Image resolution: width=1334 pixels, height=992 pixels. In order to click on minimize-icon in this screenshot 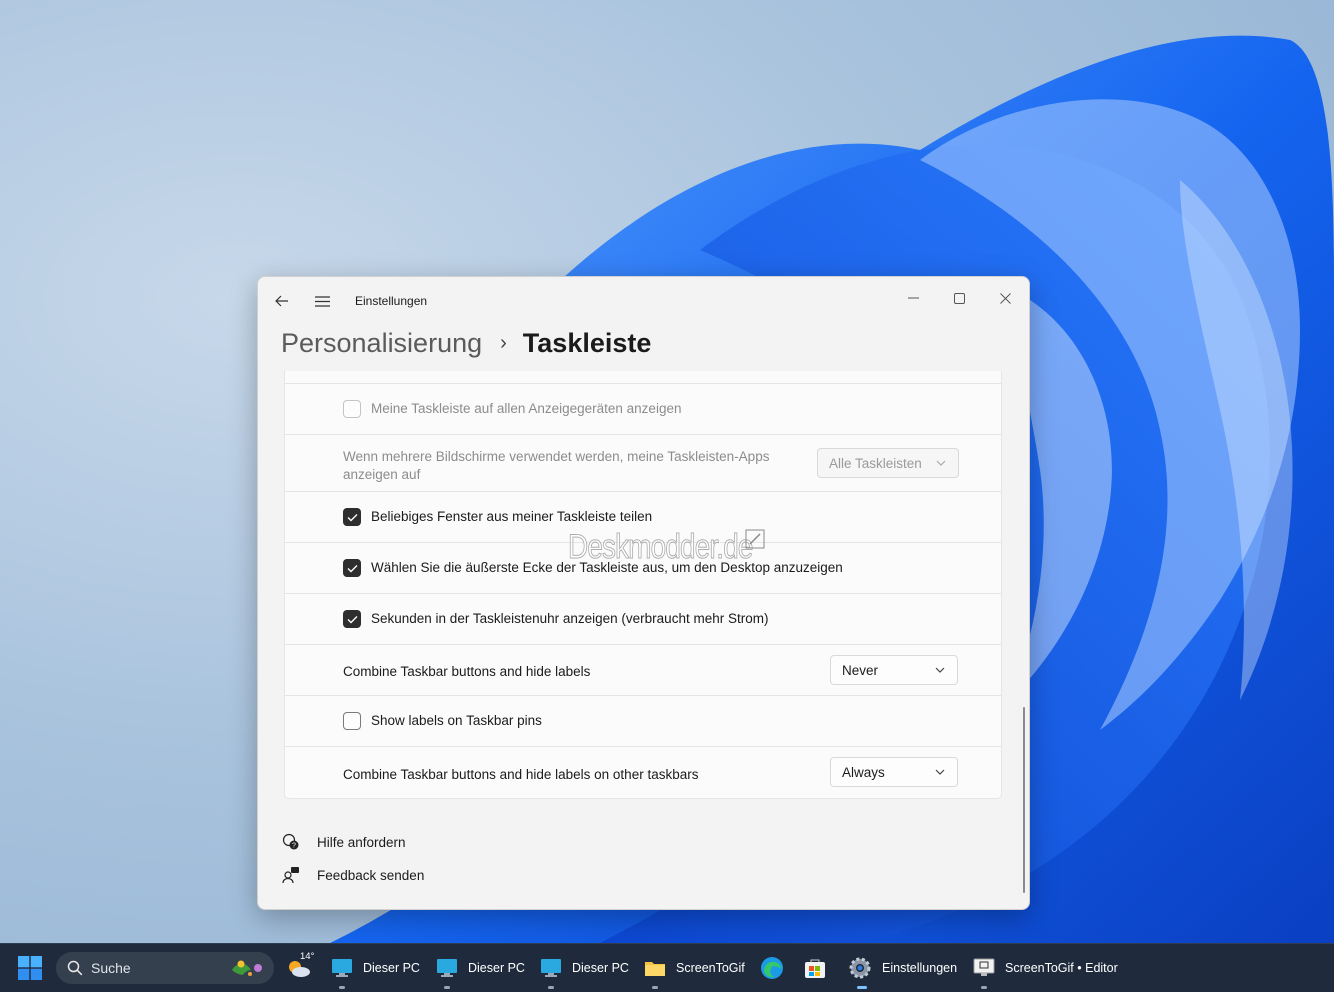, I will do `click(913, 298)`.